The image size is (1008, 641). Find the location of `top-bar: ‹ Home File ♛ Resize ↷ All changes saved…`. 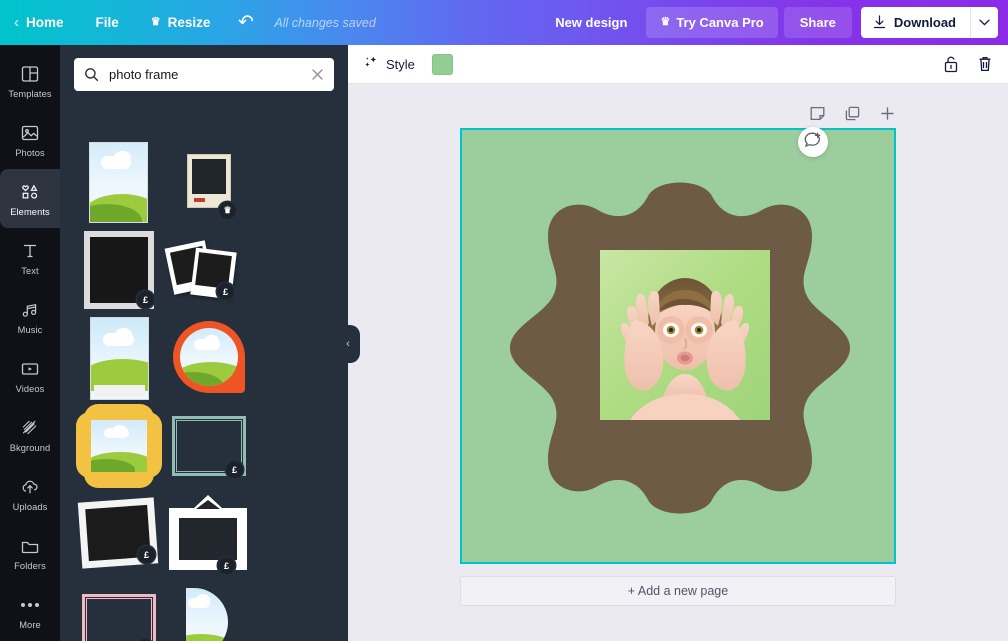

top-bar: ‹ Home File ♛ Resize ↷ All changes saved… is located at coordinates (504, 22).